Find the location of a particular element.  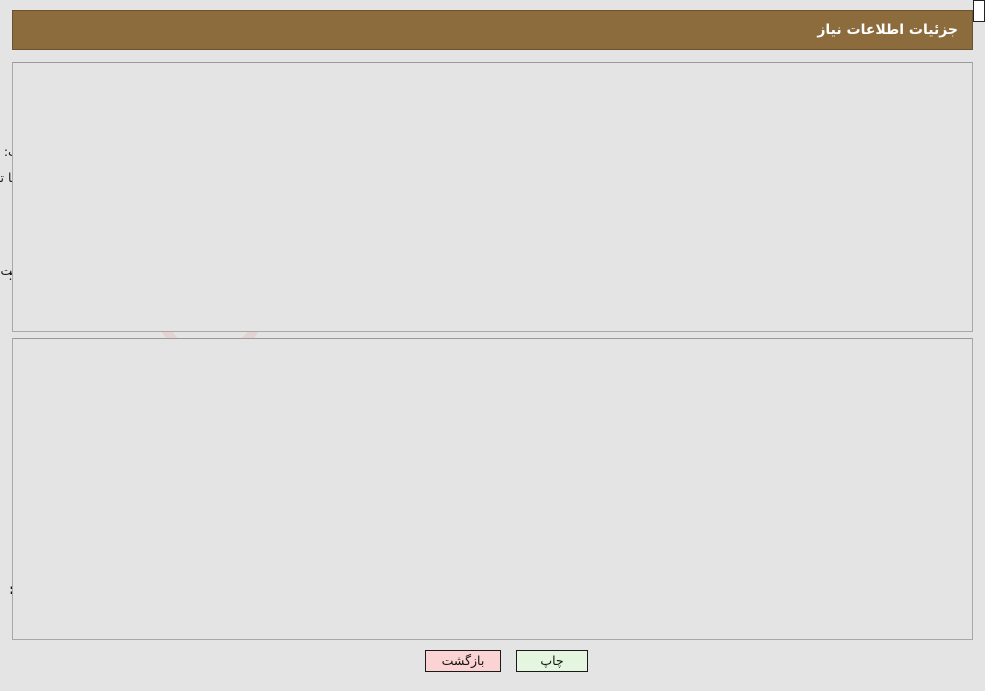

back-button: بازگشت is located at coordinates (463, 661).